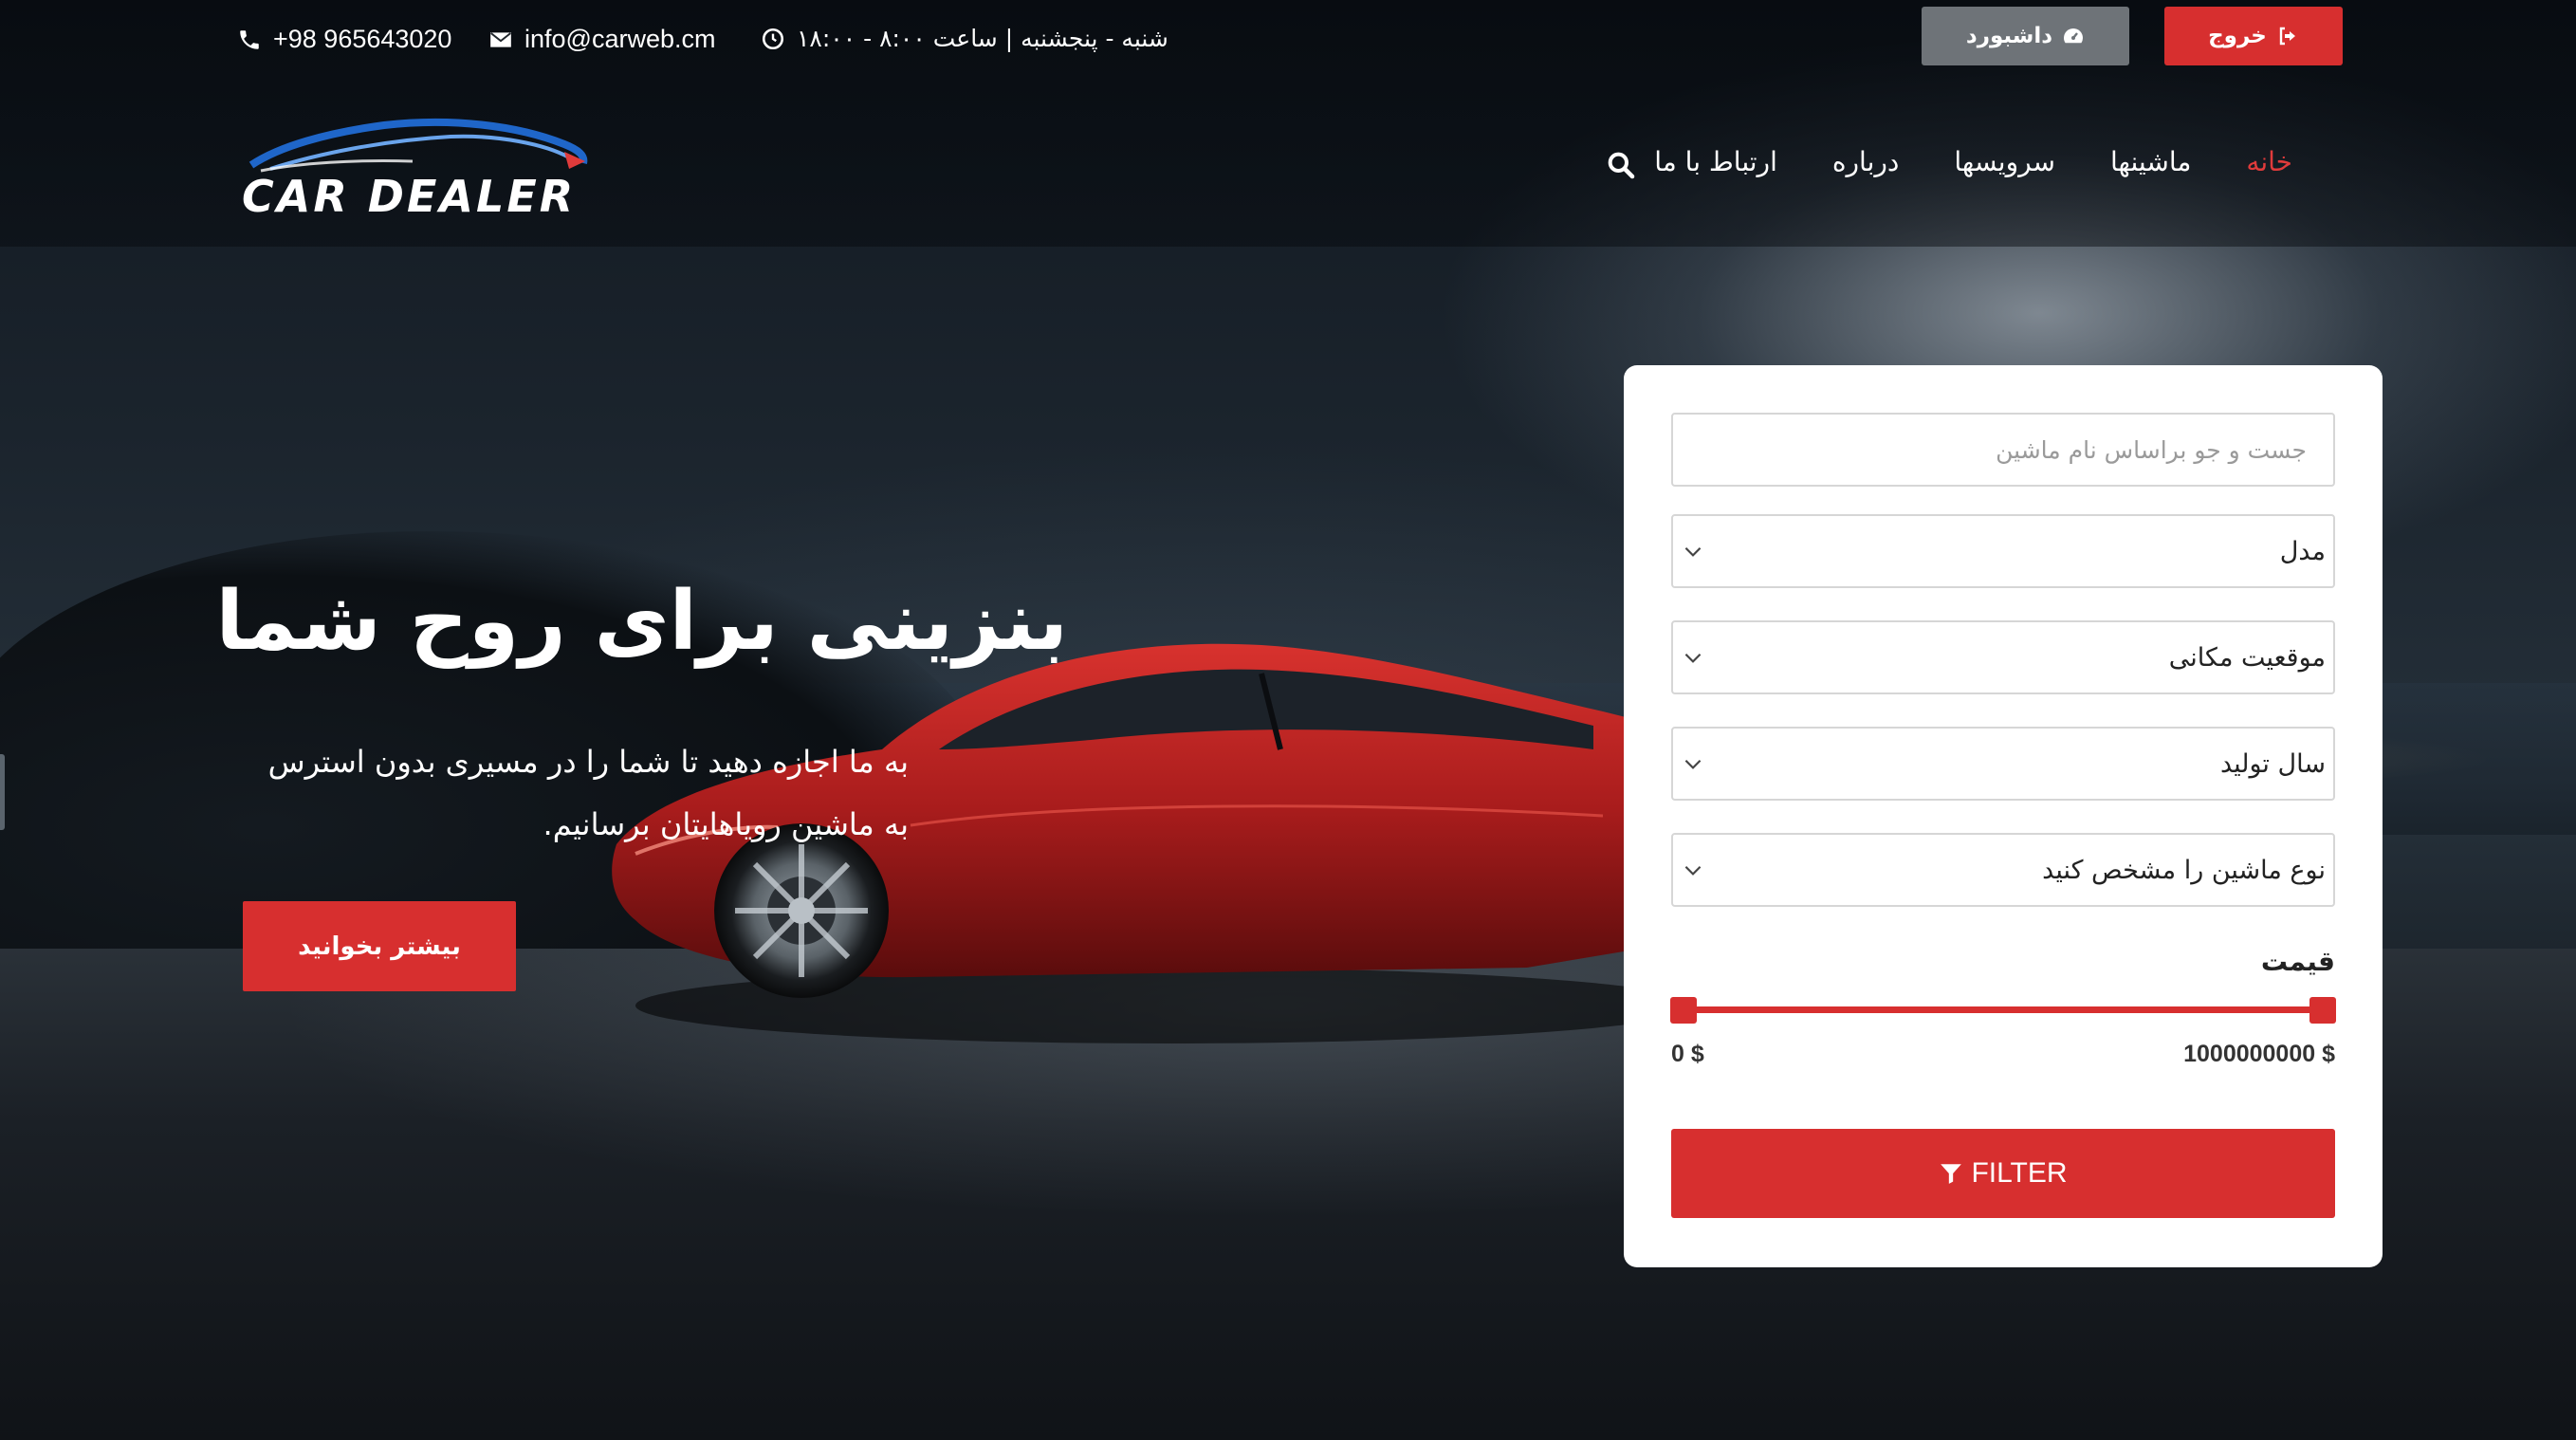 The width and height of the screenshot is (2576, 1440). Describe the element at coordinates (2259, 1054) in the screenshot. I see `price-max-value: 1000000000 $` at that location.